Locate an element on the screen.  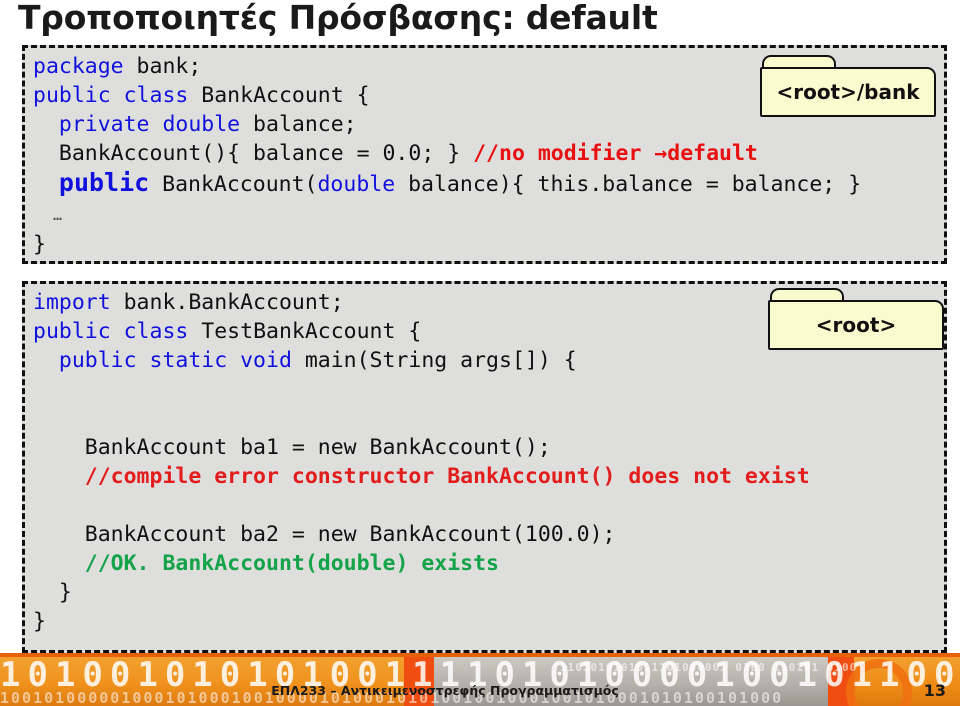
code-token: import is located at coordinates (72, 302).